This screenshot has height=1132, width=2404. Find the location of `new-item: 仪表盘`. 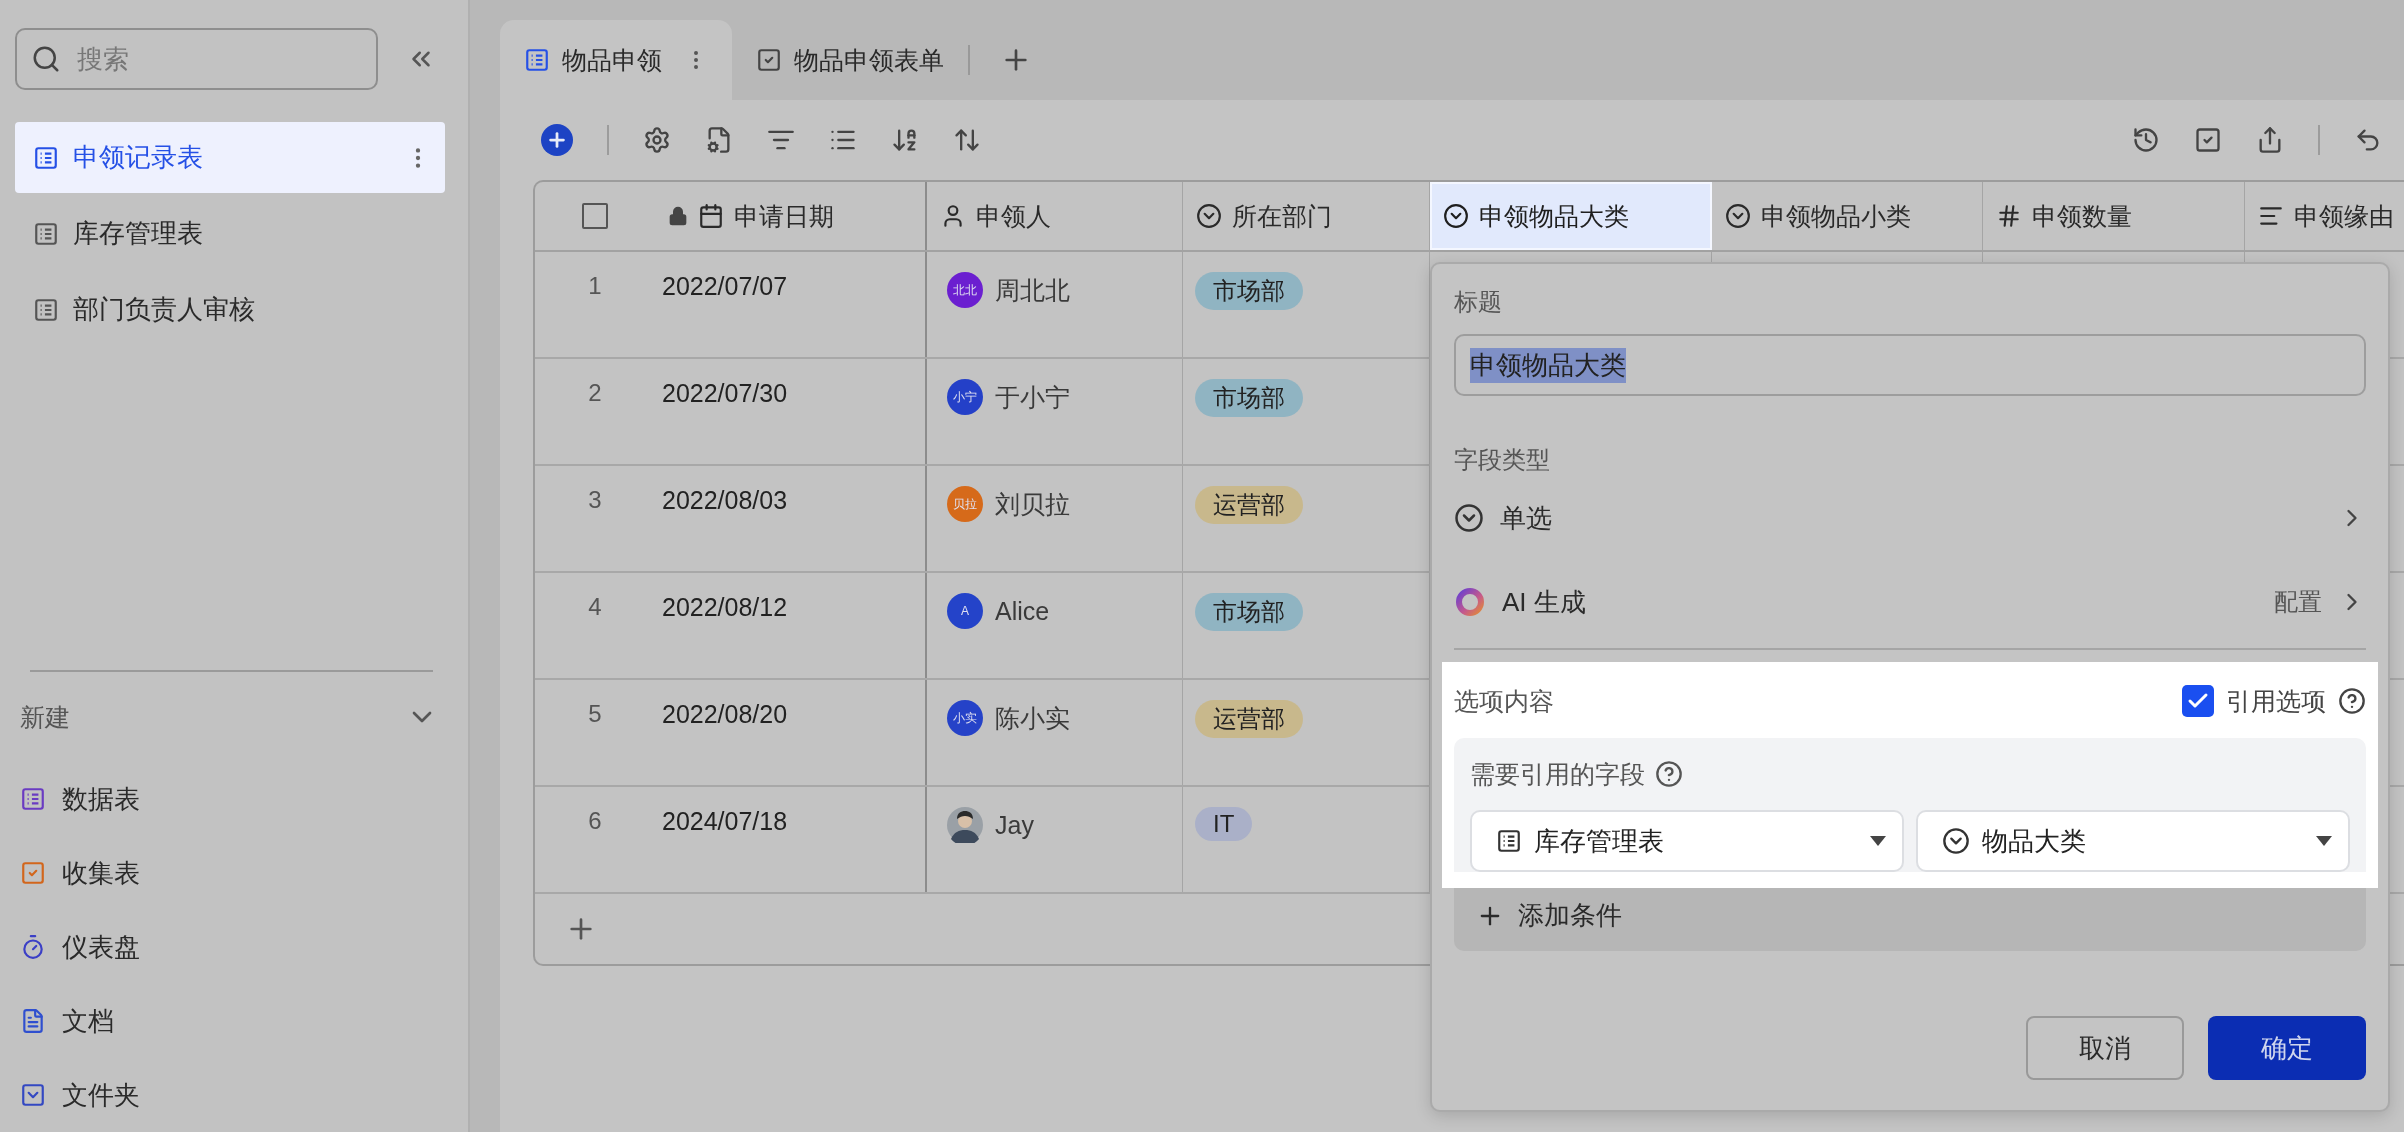

new-item: 仪表盘 is located at coordinates (241, 947).